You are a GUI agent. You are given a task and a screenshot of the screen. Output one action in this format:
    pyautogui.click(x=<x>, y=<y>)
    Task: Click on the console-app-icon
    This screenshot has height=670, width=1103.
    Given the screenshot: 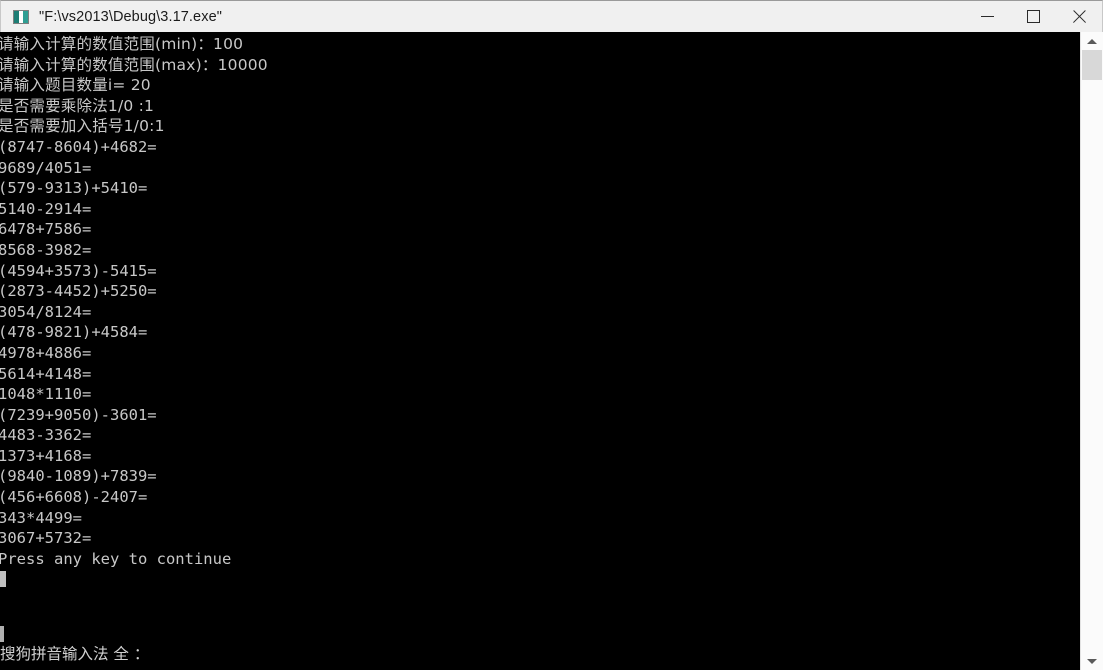 What is the action you would take?
    pyautogui.click(x=21, y=16)
    